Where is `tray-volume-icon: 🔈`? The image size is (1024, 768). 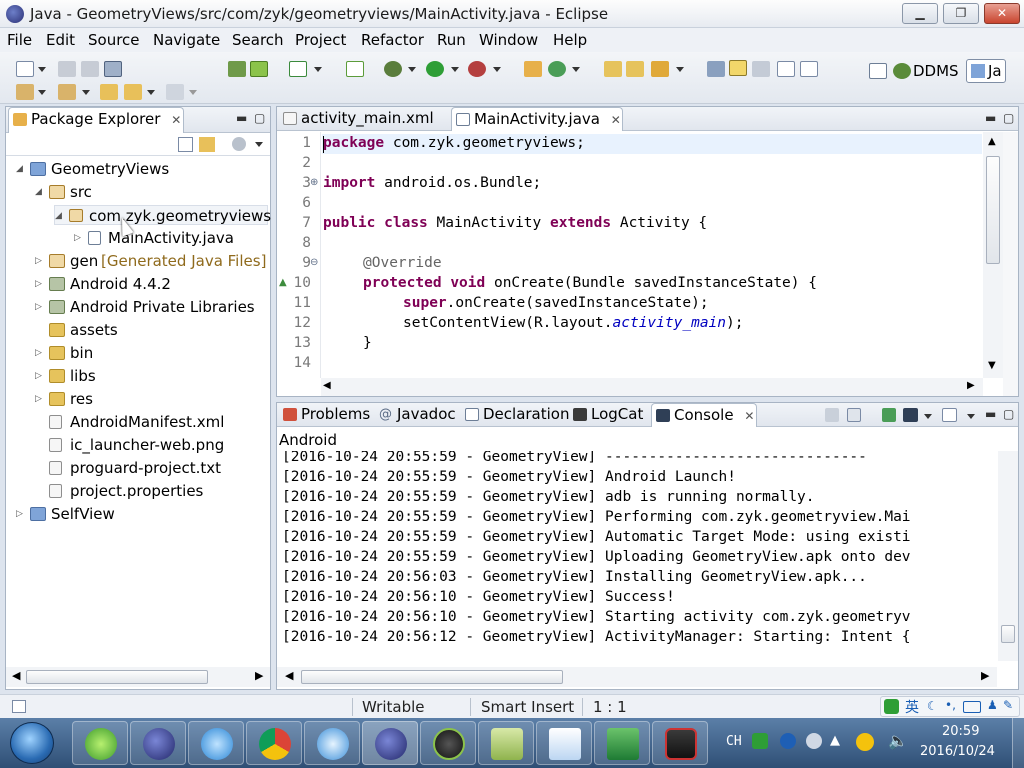
tray-volume-icon: 🔈 is located at coordinates (898, 740).